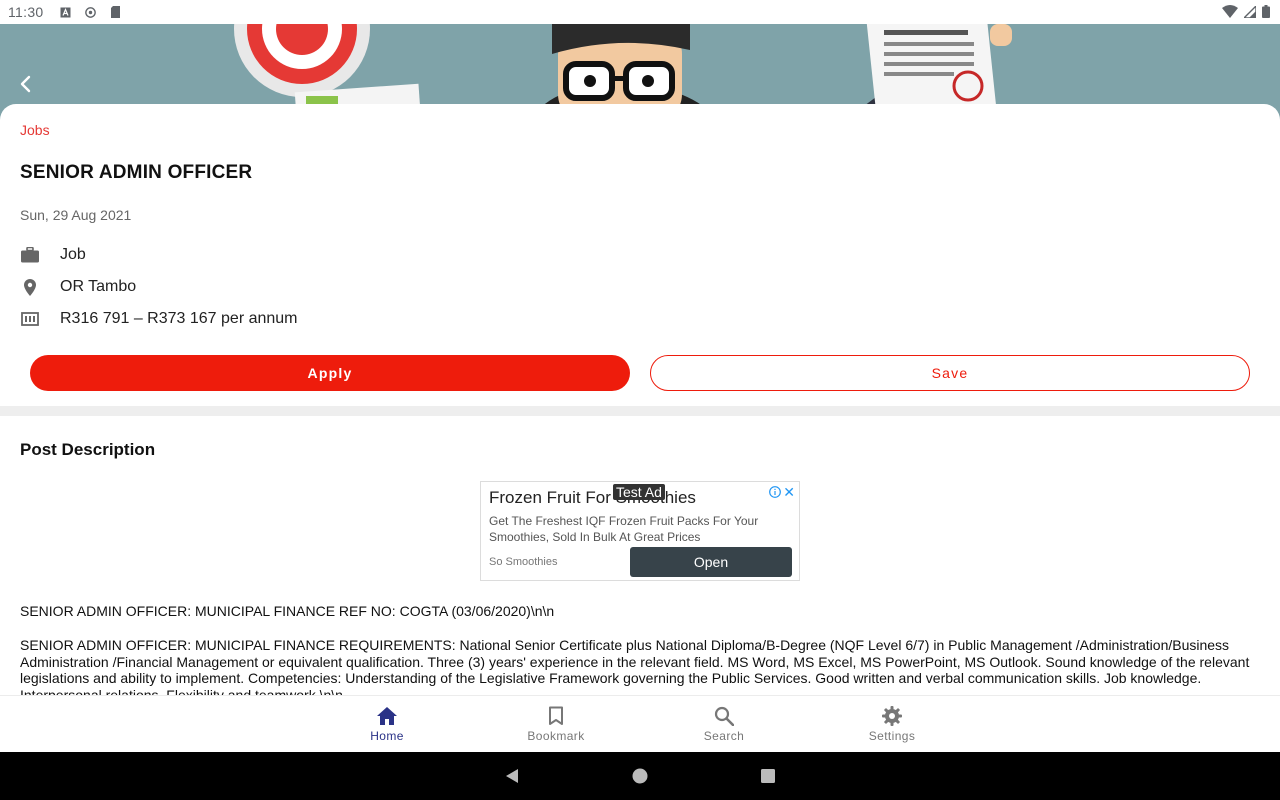 The image size is (1280, 800). What do you see at coordinates (724, 716) in the screenshot?
I see `search-icon` at bounding box center [724, 716].